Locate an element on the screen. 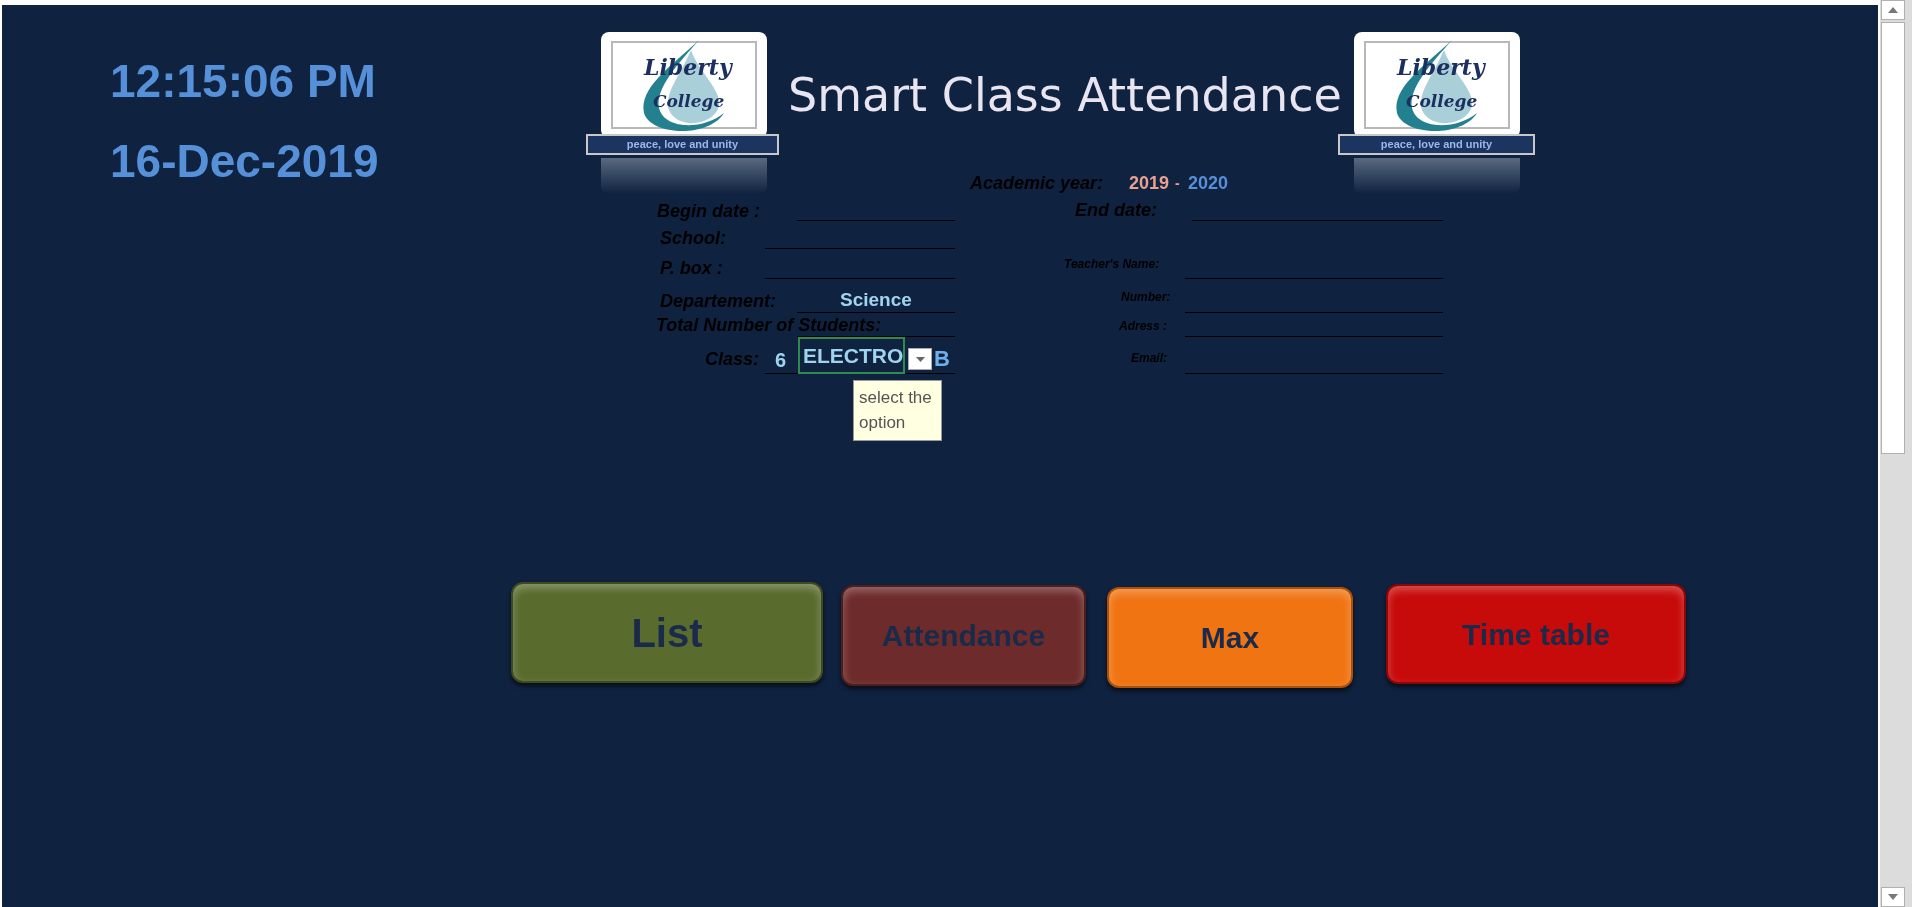 Image resolution: width=1912 pixels, height=907 pixels. field-label: Adress : is located at coordinates (1143, 326).